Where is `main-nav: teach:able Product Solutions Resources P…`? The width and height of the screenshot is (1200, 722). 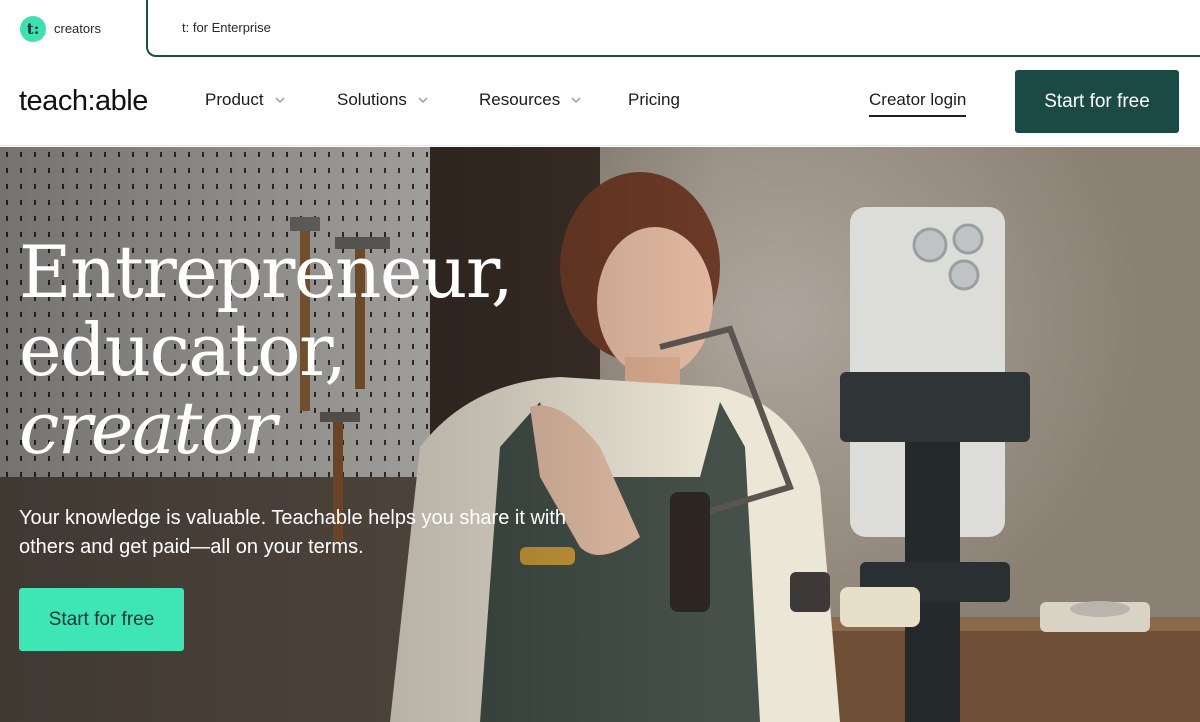 main-nav: teach:able Product Solutions Resources P… is located at coordinates (600, 102).